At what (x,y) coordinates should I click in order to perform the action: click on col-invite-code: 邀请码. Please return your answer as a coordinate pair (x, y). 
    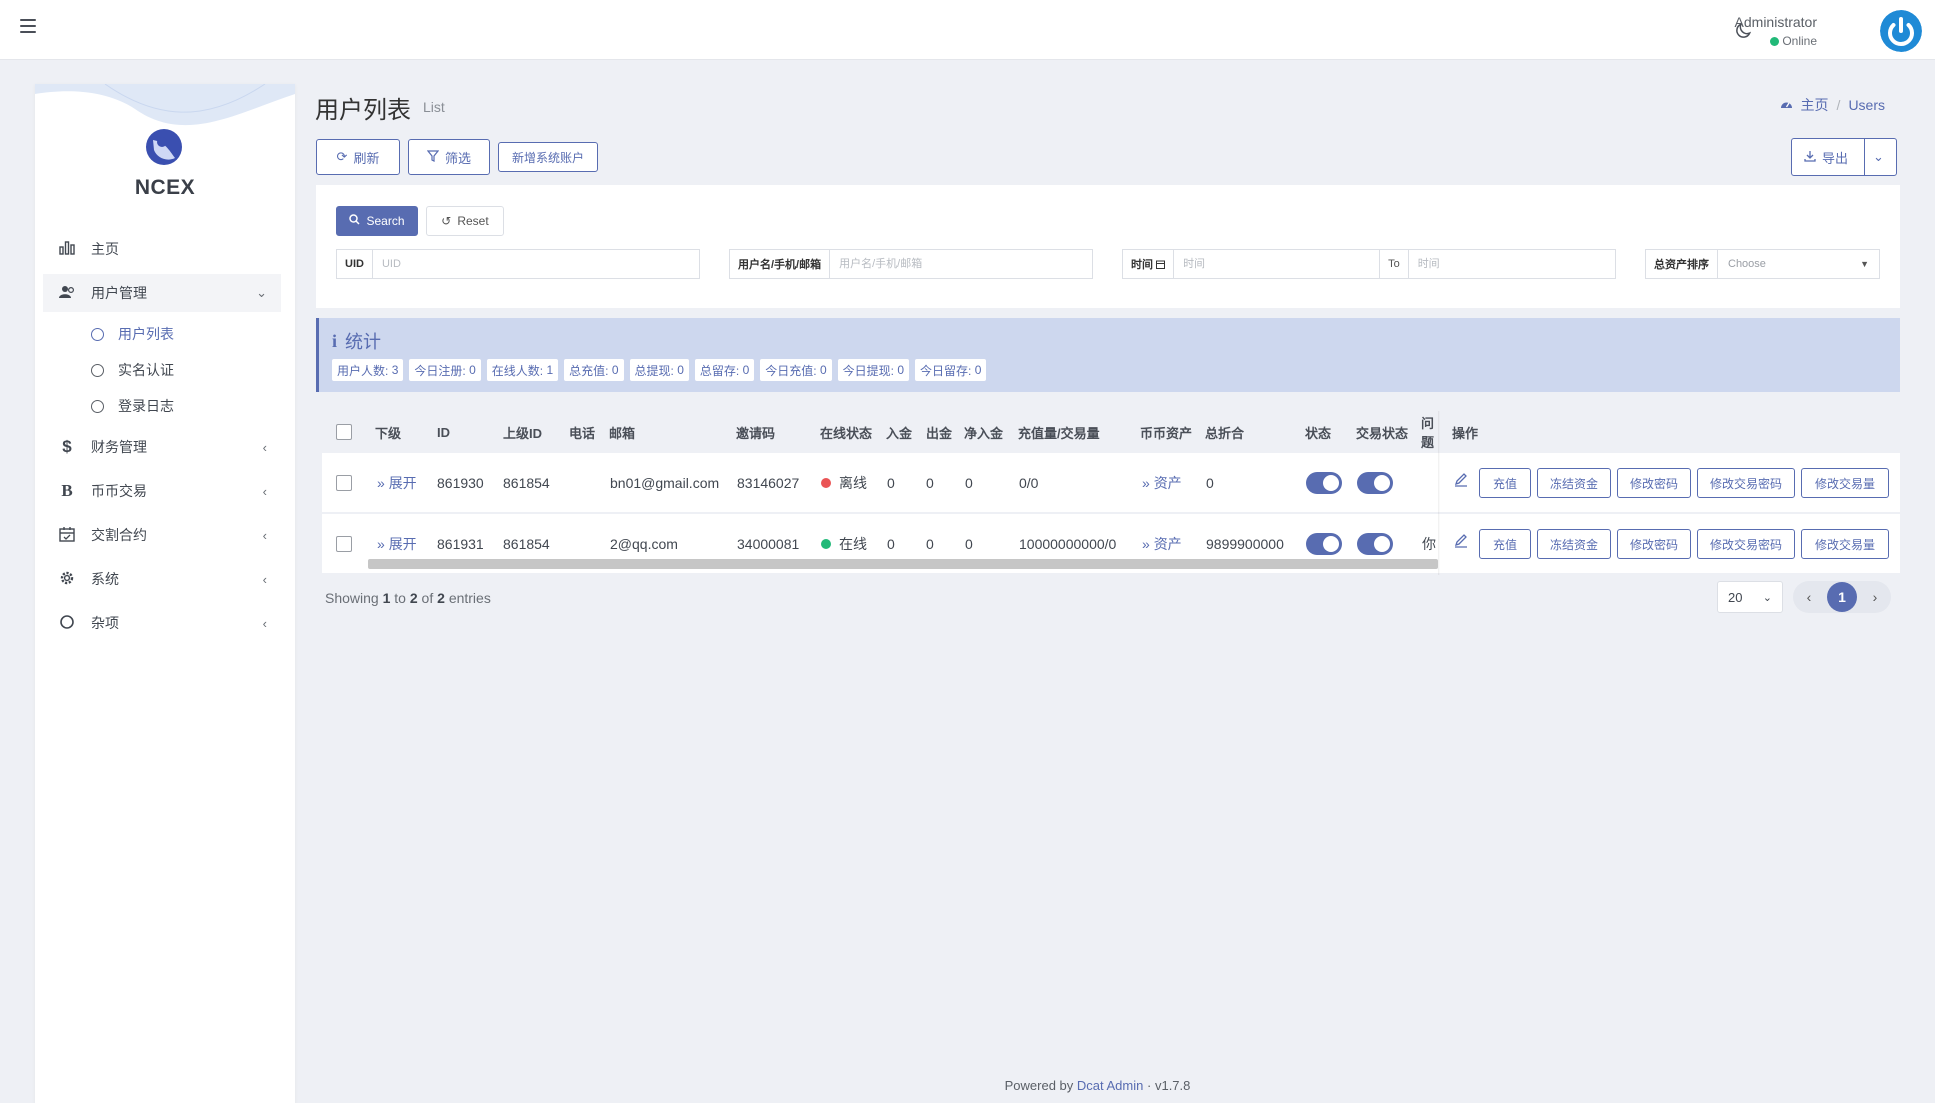
    Looking at the image, I should click on (756, 433).